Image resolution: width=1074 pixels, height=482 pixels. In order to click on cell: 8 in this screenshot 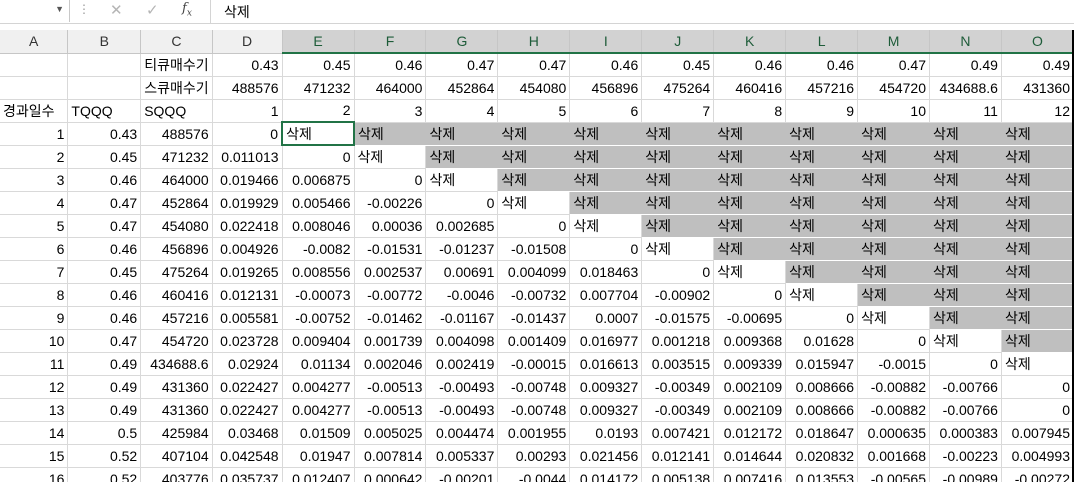, I will do `click(750, 111)`.